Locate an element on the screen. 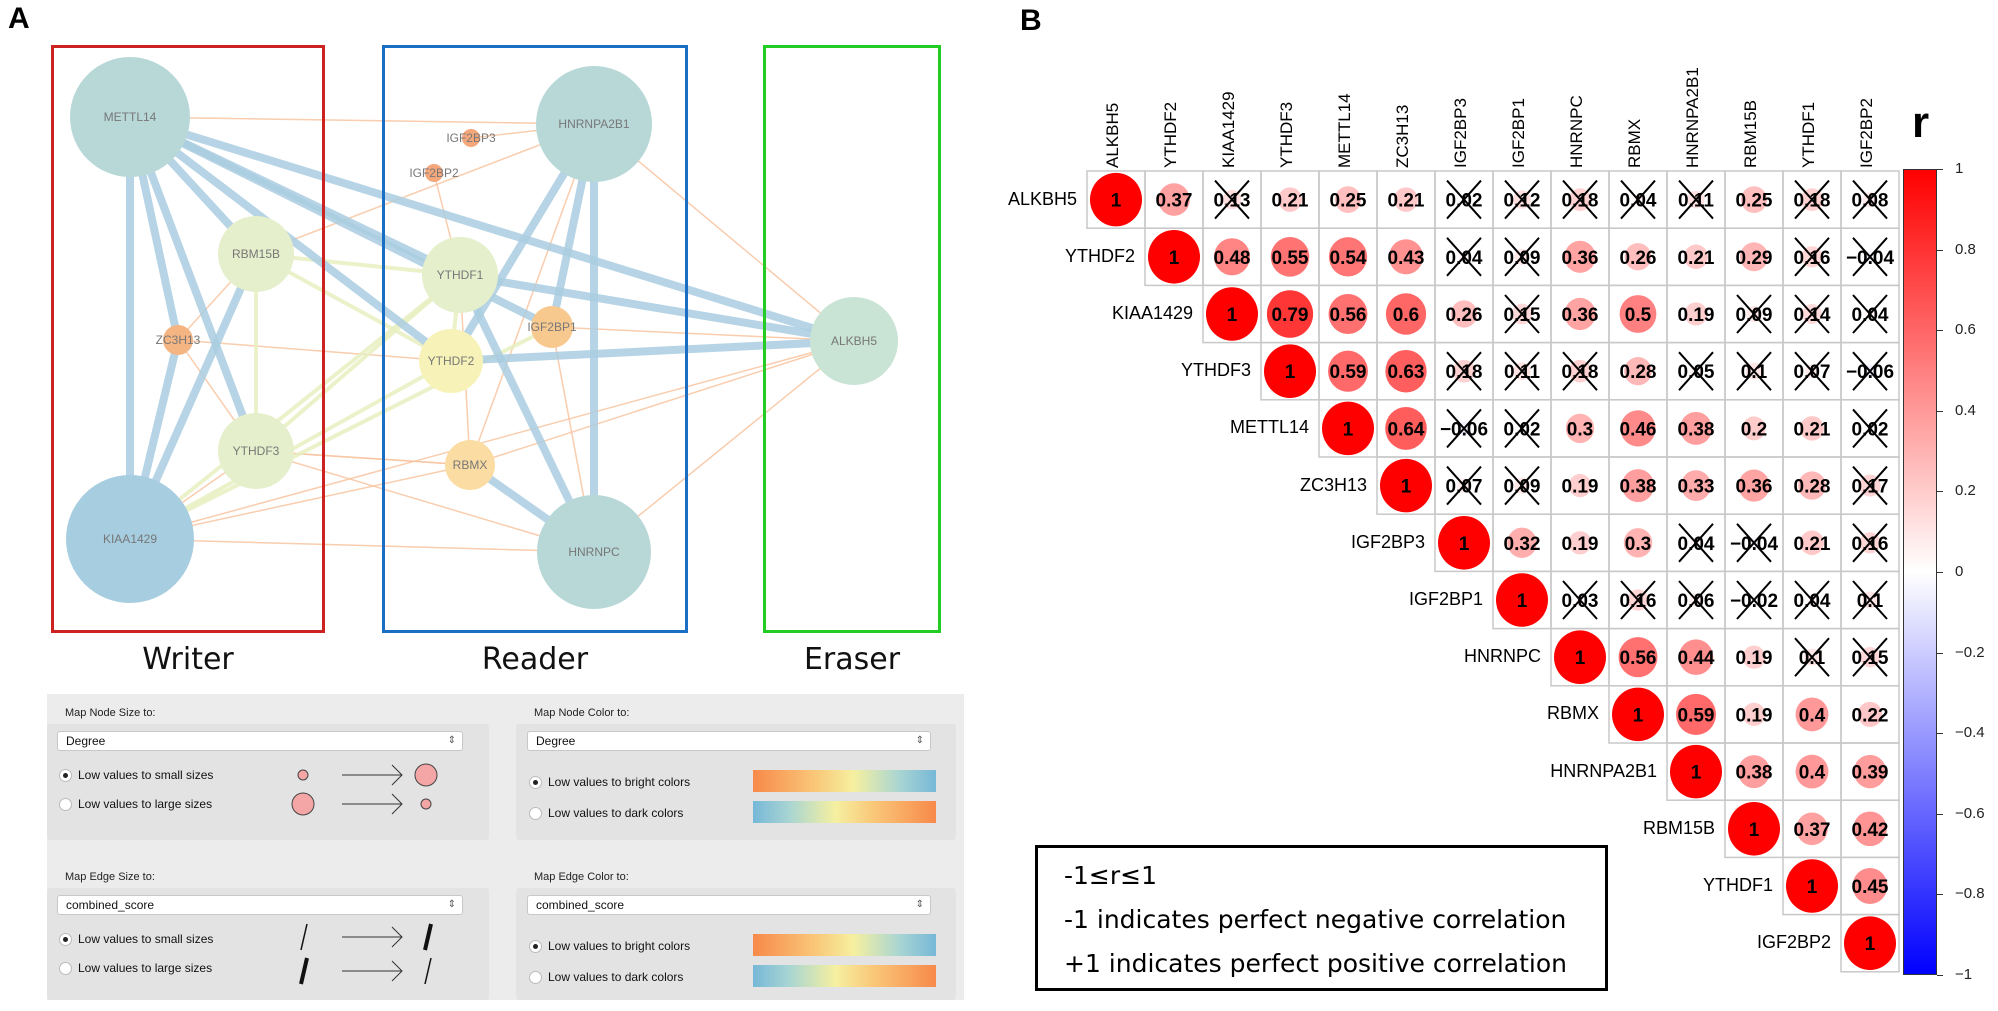  edge-color-select: combined_score ⇕ is located at coordinates (729, 905).